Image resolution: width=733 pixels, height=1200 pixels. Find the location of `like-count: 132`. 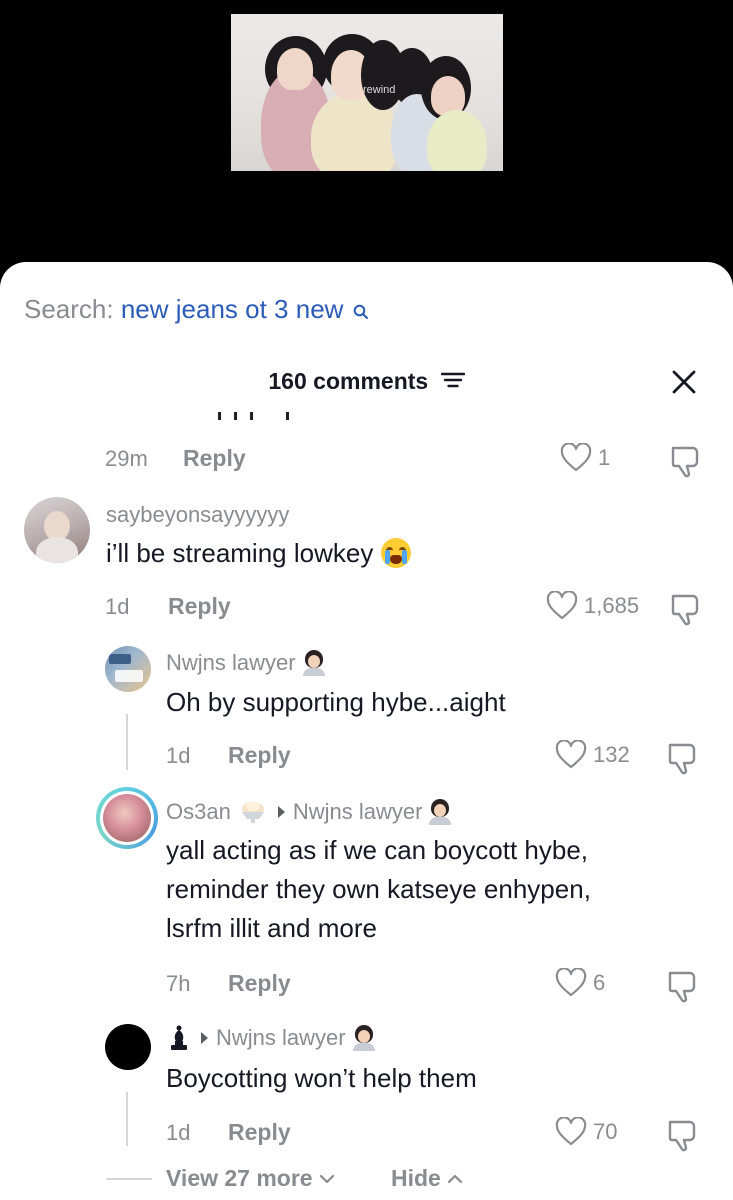

like-count: 132 is located at coordinates (611, 754).